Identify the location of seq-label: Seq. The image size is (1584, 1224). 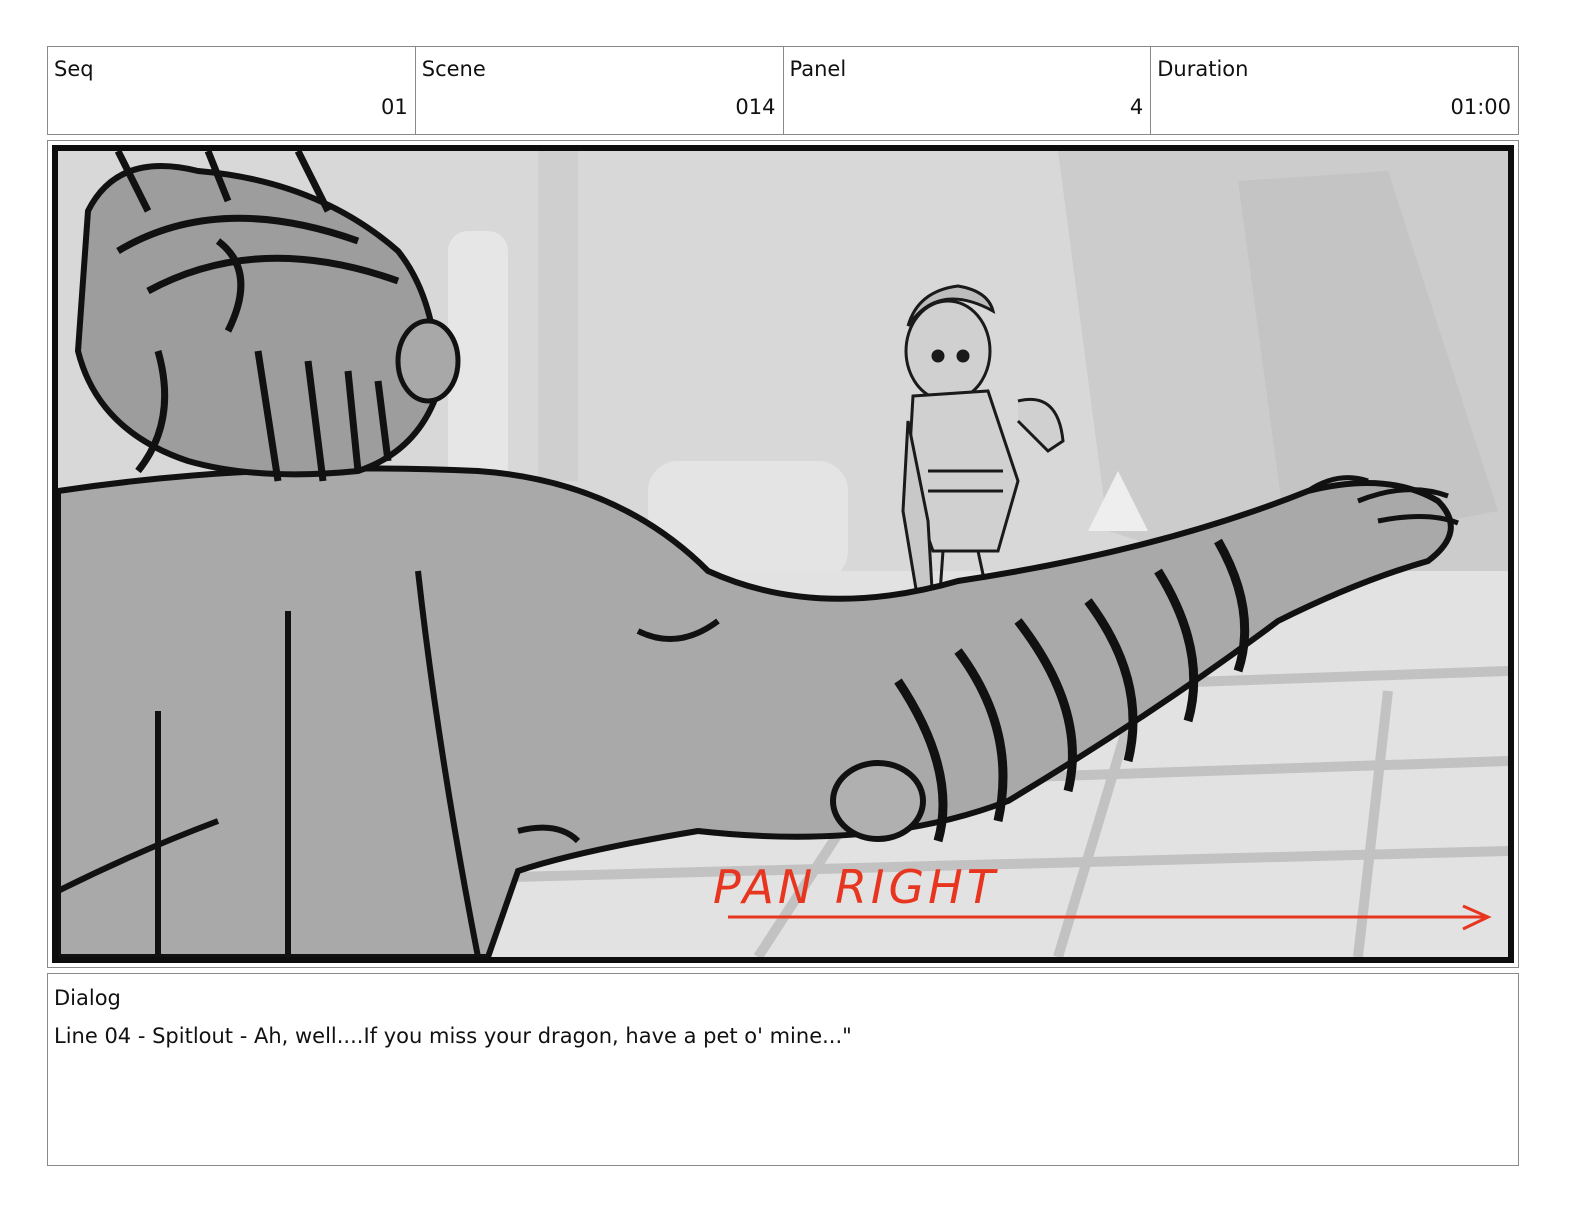
(74, 69).